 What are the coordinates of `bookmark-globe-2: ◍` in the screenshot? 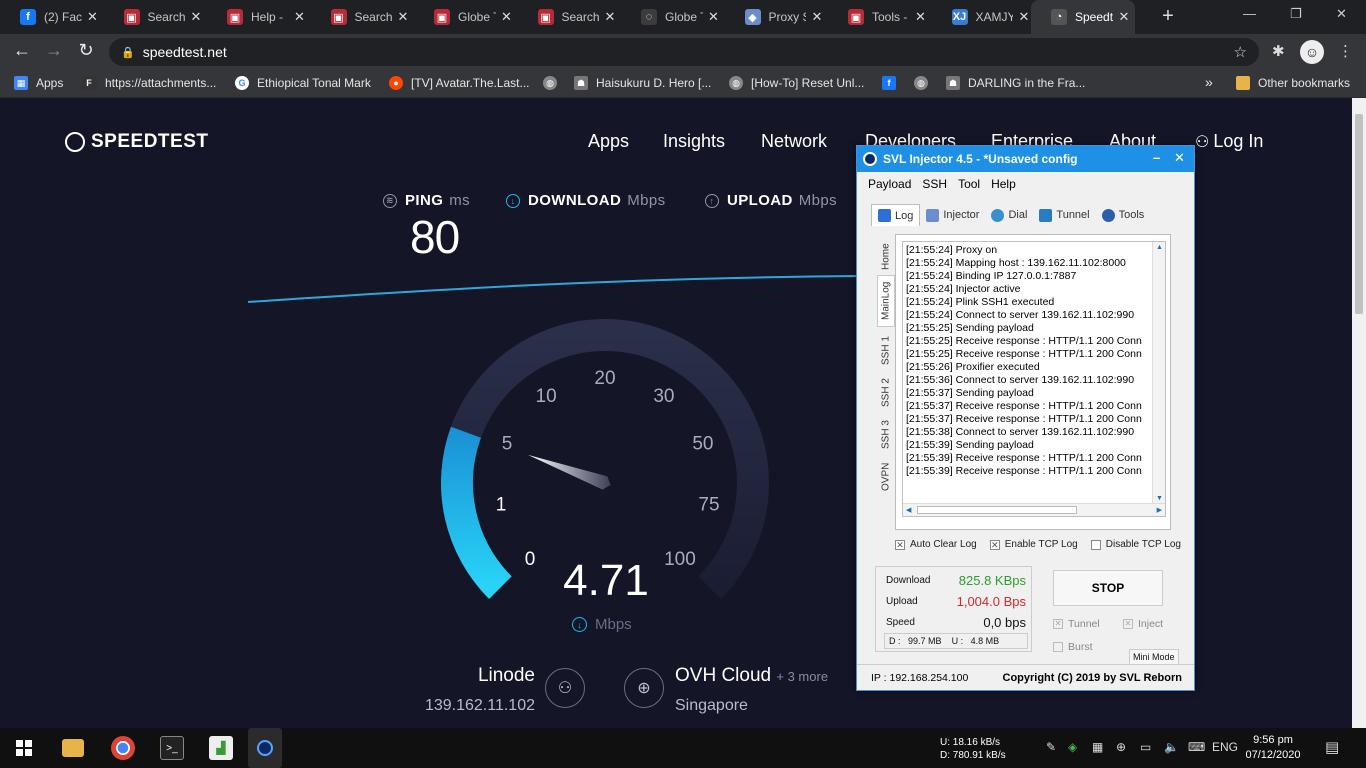 It's located at (925, 83).